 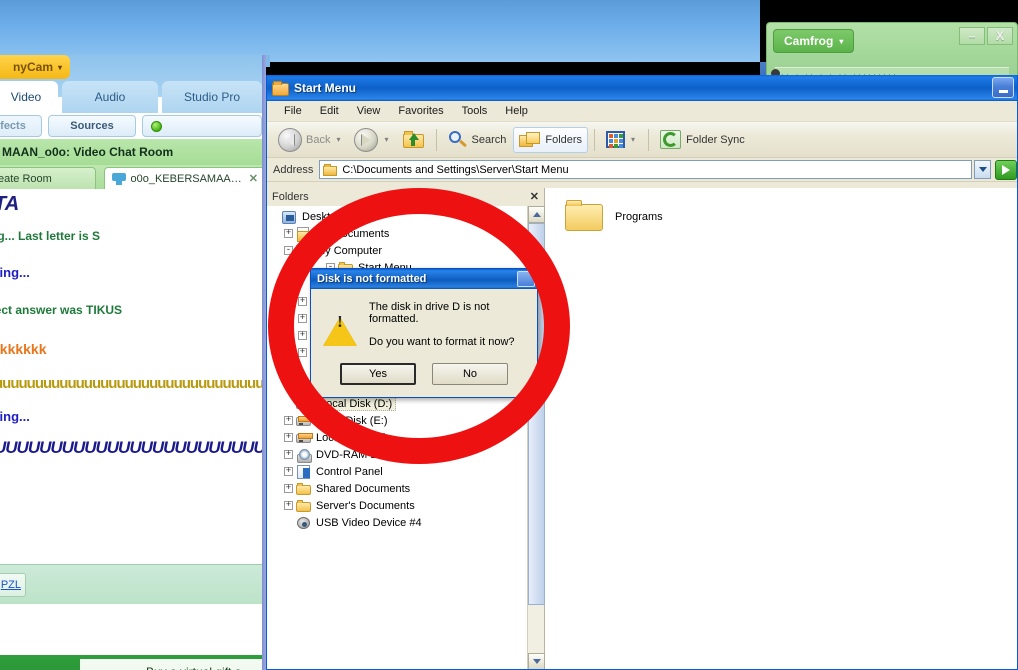 I want to click on tree-node: Desktop, so click(x=396, y=216).